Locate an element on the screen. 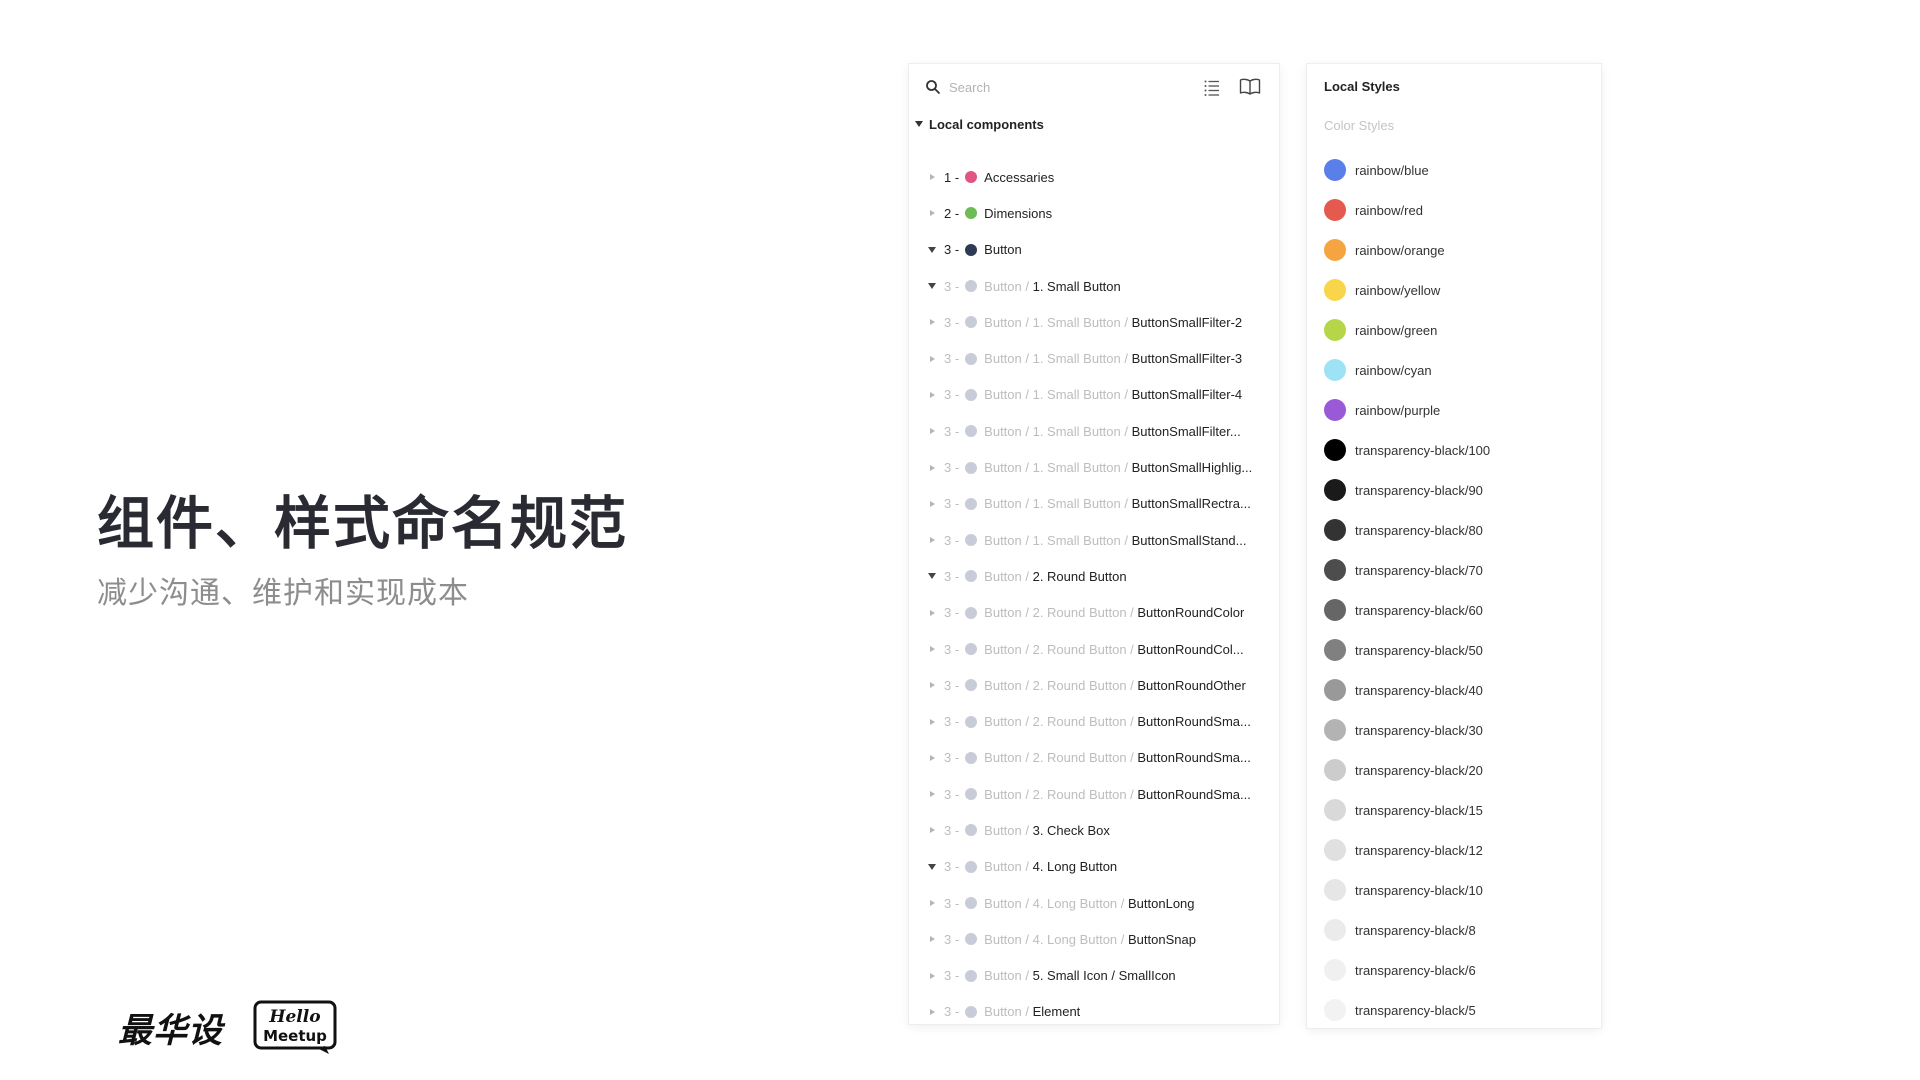 The height and width of the screenshot is (1080, 1920). tree-row: 3 - Button / 4. Long Button / ButtonLong is located at coordinates (1094, 903).